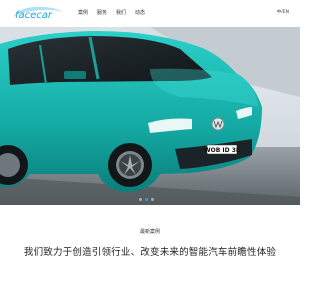  Describe the element at coordinates (111, 13) in the screenshot. I see `main-menu: 案例 服务 我们 动态` at that location.